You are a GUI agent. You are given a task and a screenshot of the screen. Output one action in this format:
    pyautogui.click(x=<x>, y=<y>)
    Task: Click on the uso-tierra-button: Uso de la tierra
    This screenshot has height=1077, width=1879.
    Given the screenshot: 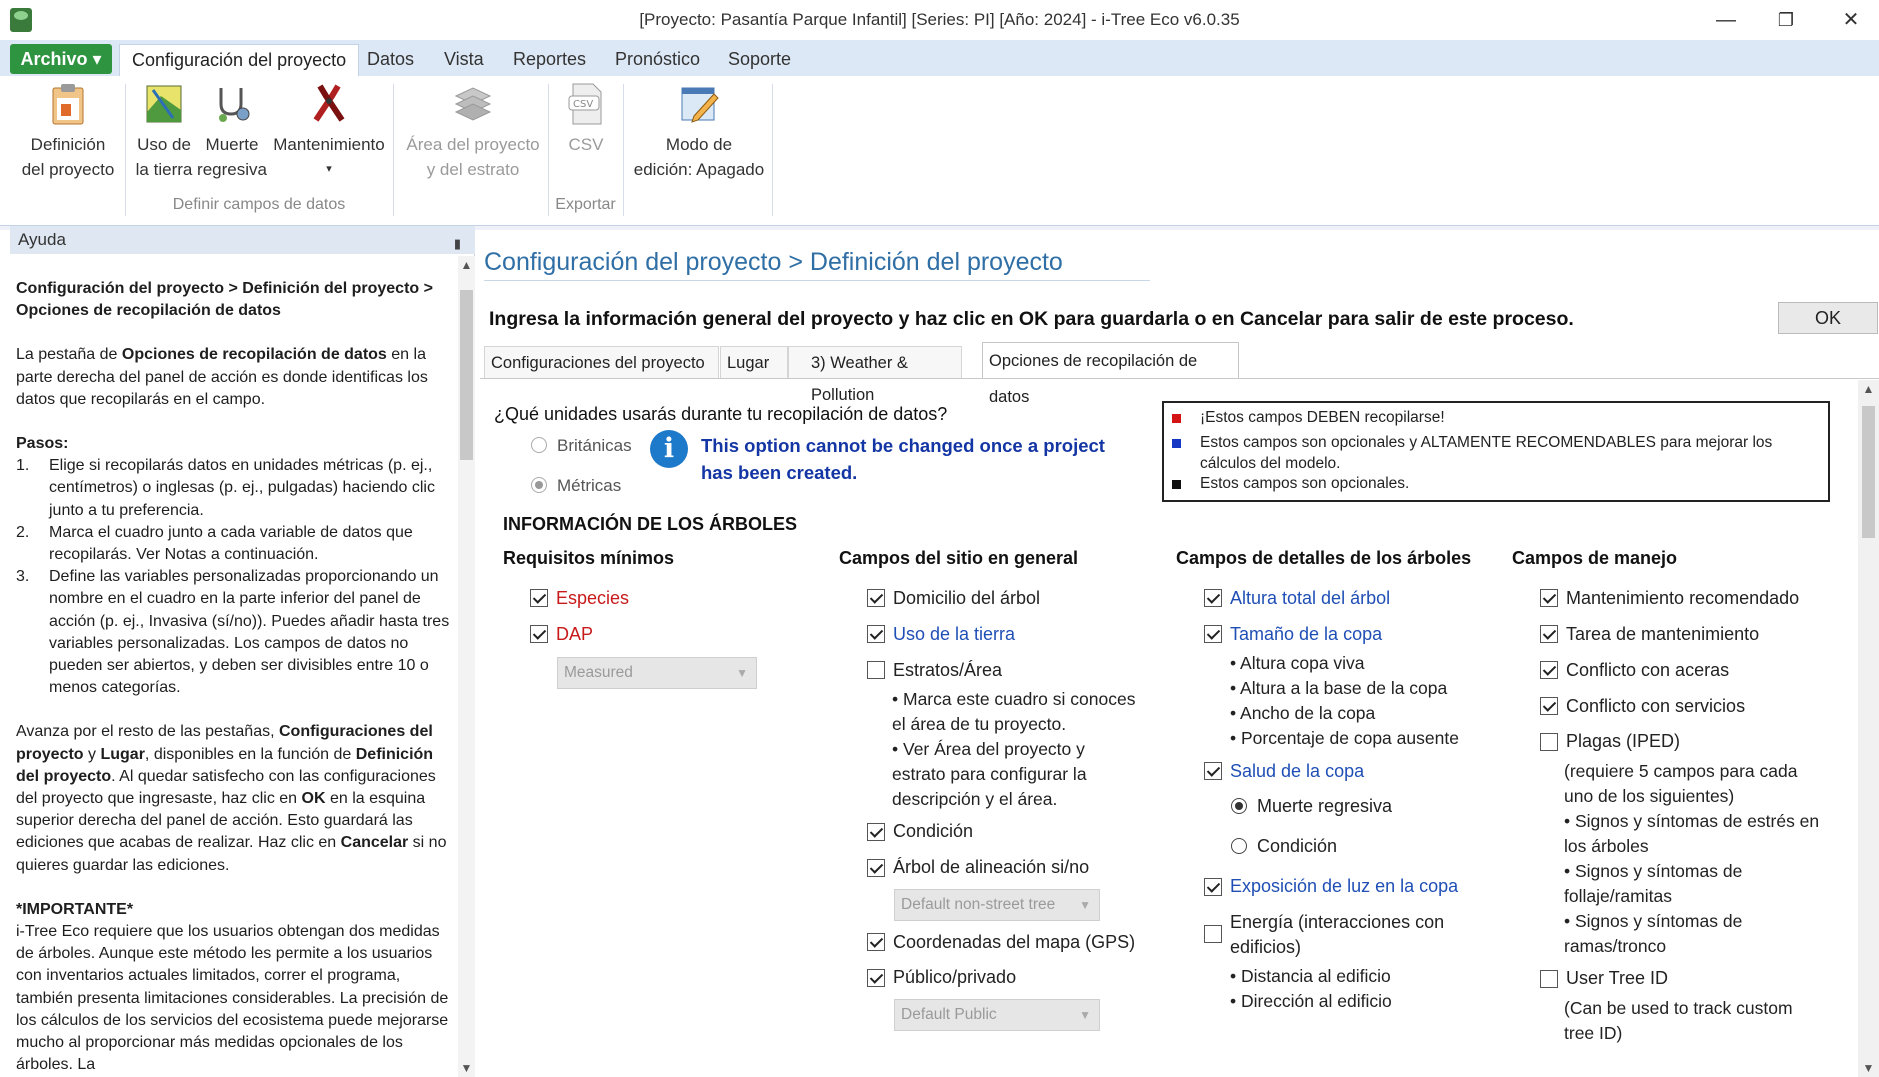 What is the action you would take?
    pyautogui.click(x=164, y=132)
    